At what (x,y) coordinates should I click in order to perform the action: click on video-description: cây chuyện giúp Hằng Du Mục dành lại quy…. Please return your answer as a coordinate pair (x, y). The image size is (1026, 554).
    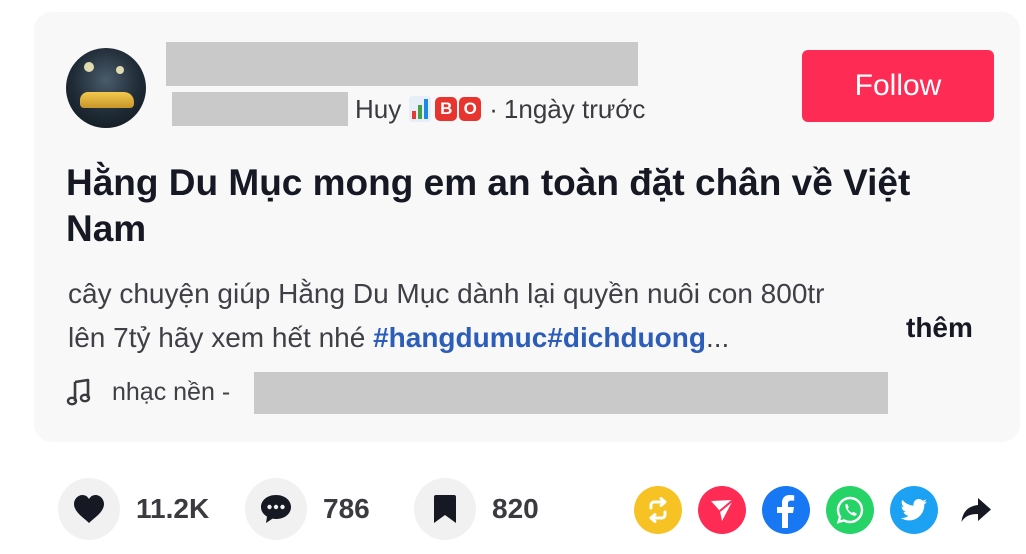
    Looking at the image, I should click on (533, 316).